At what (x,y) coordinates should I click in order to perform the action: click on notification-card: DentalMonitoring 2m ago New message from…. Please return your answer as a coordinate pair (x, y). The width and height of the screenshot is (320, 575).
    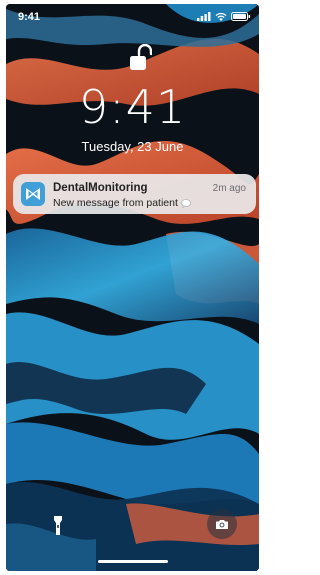
    Looking at the image, I should click on (134, 194).